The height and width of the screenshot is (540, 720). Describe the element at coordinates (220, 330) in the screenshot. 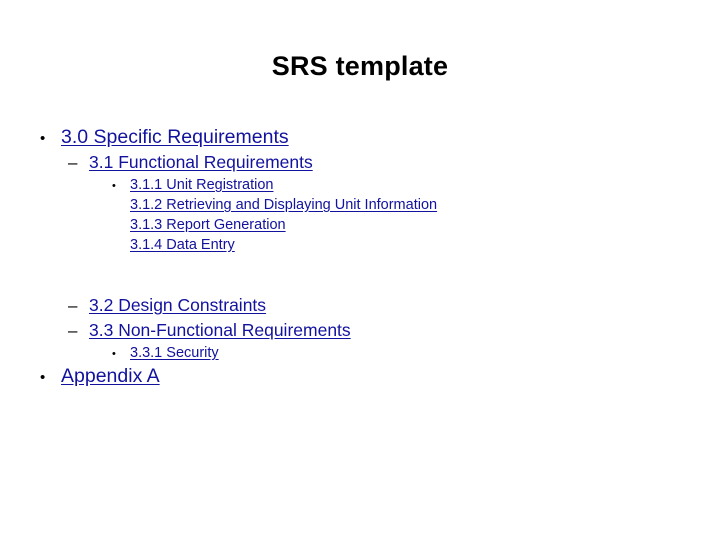

I see `outline-item-label: 3.3 Non-Functional Requirements` at that location.